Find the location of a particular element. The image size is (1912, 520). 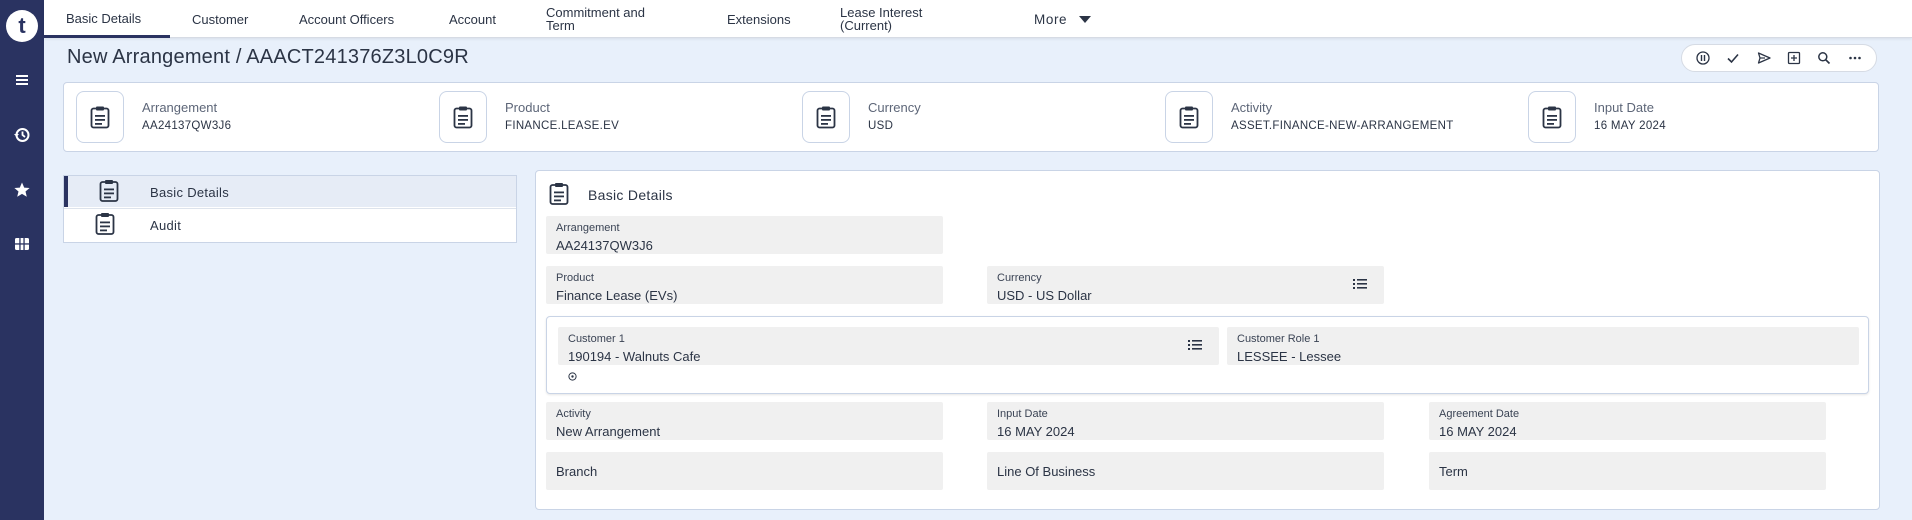

left-rail: t is located at coordinates (22, 260).